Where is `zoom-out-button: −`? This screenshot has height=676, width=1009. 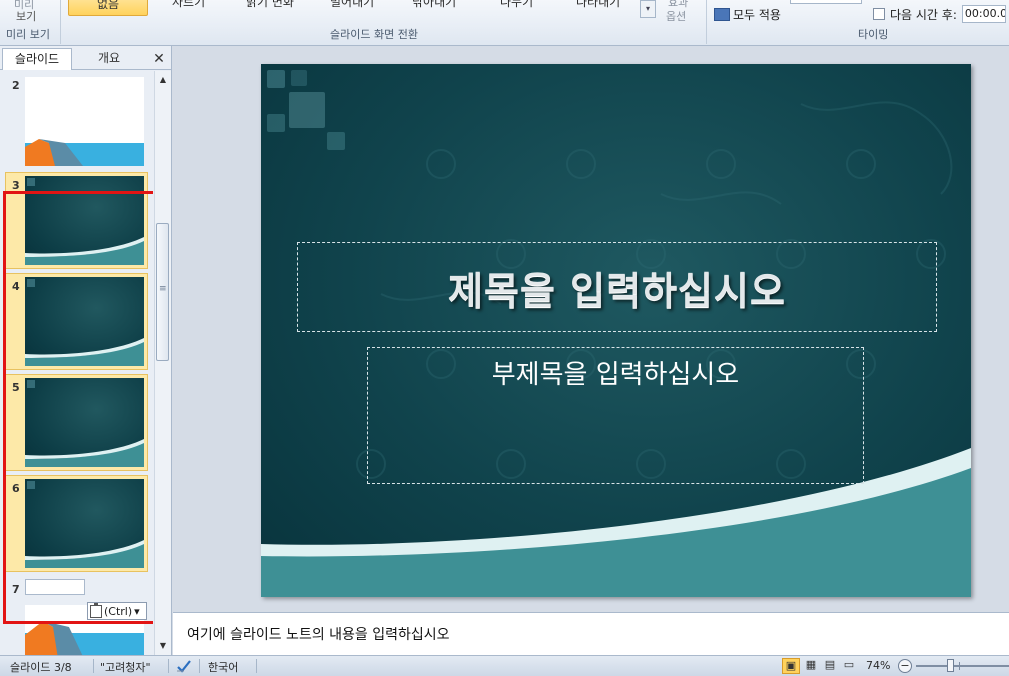 zoom-out-button: − is located at coordinates (905, 666).